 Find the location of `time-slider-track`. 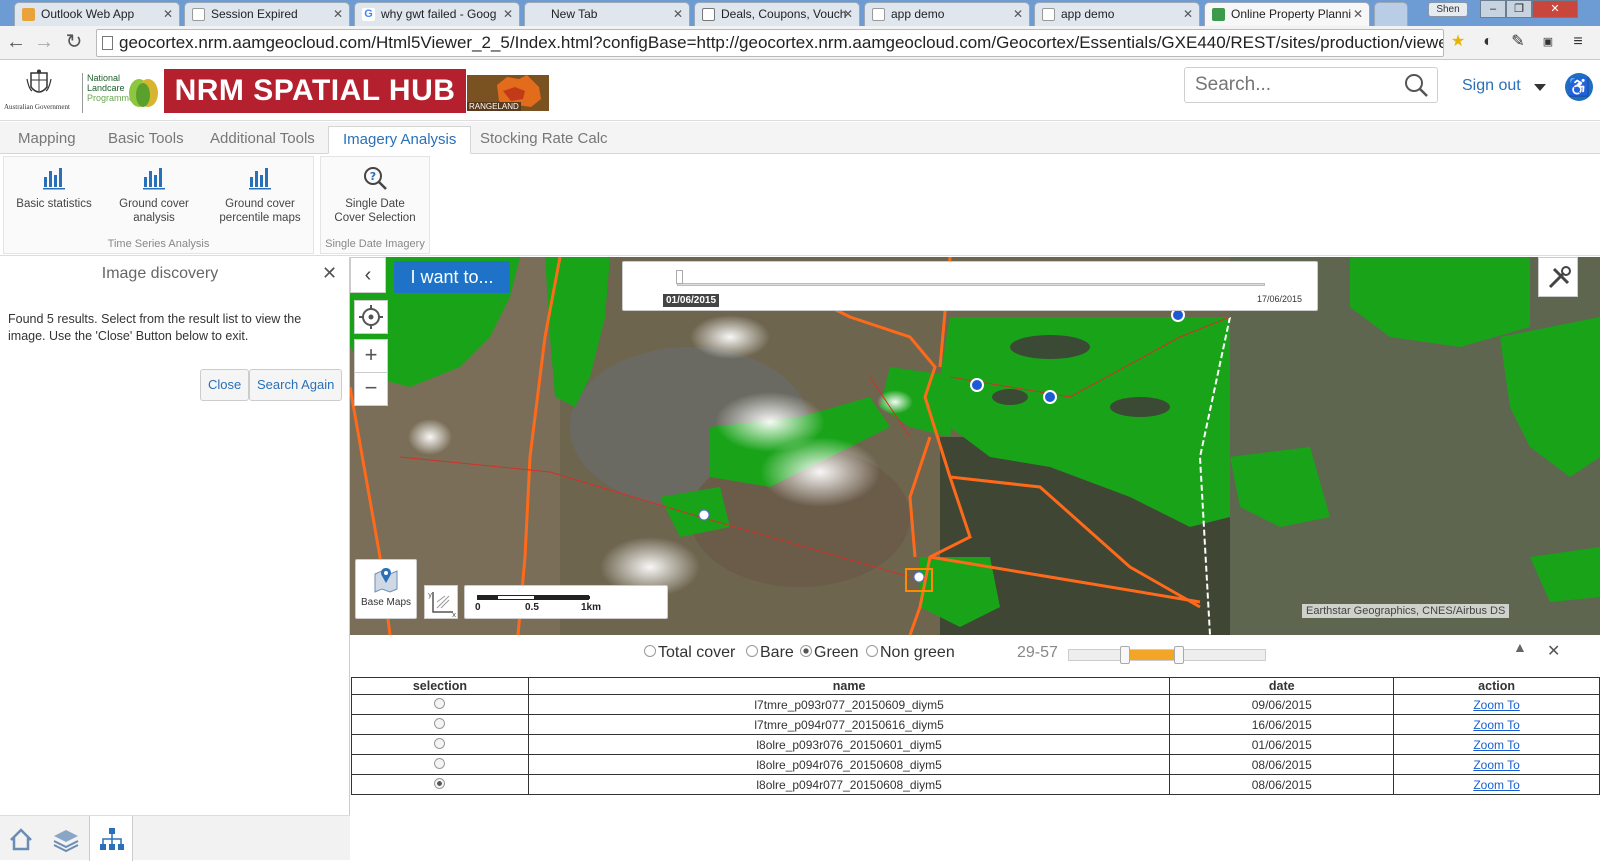

time-slider-track is located at coordinates (971, 284).